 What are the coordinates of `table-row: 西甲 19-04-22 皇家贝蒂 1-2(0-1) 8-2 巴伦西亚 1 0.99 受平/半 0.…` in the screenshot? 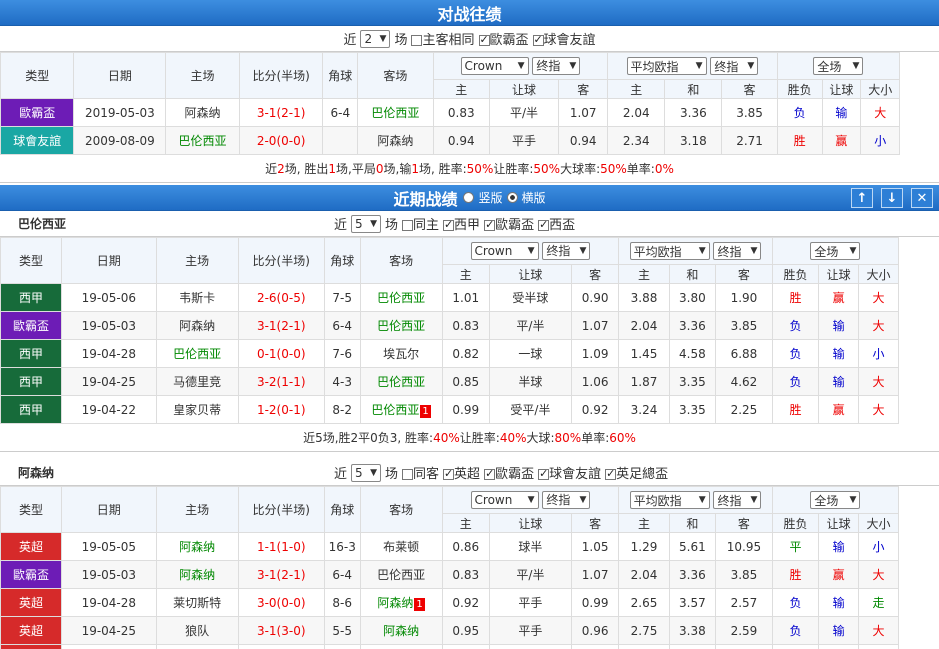 It's located at (469, 409).